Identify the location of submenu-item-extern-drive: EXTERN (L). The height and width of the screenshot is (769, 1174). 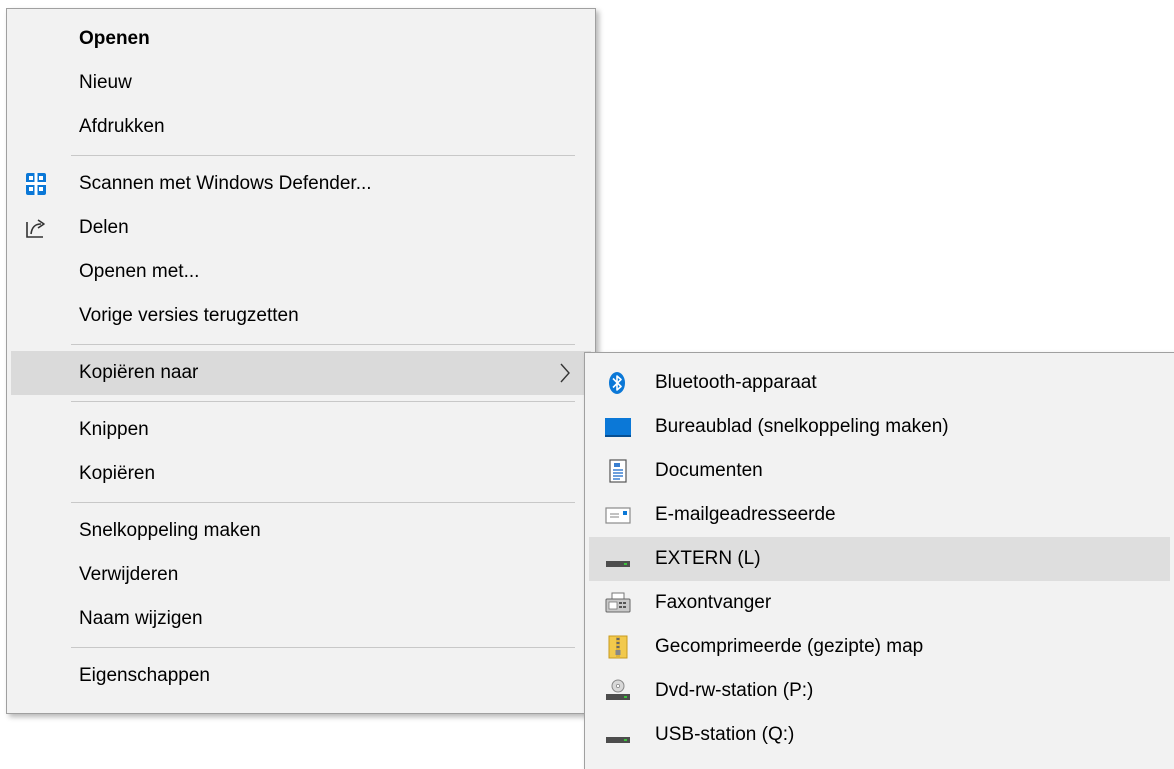
(879, 559).